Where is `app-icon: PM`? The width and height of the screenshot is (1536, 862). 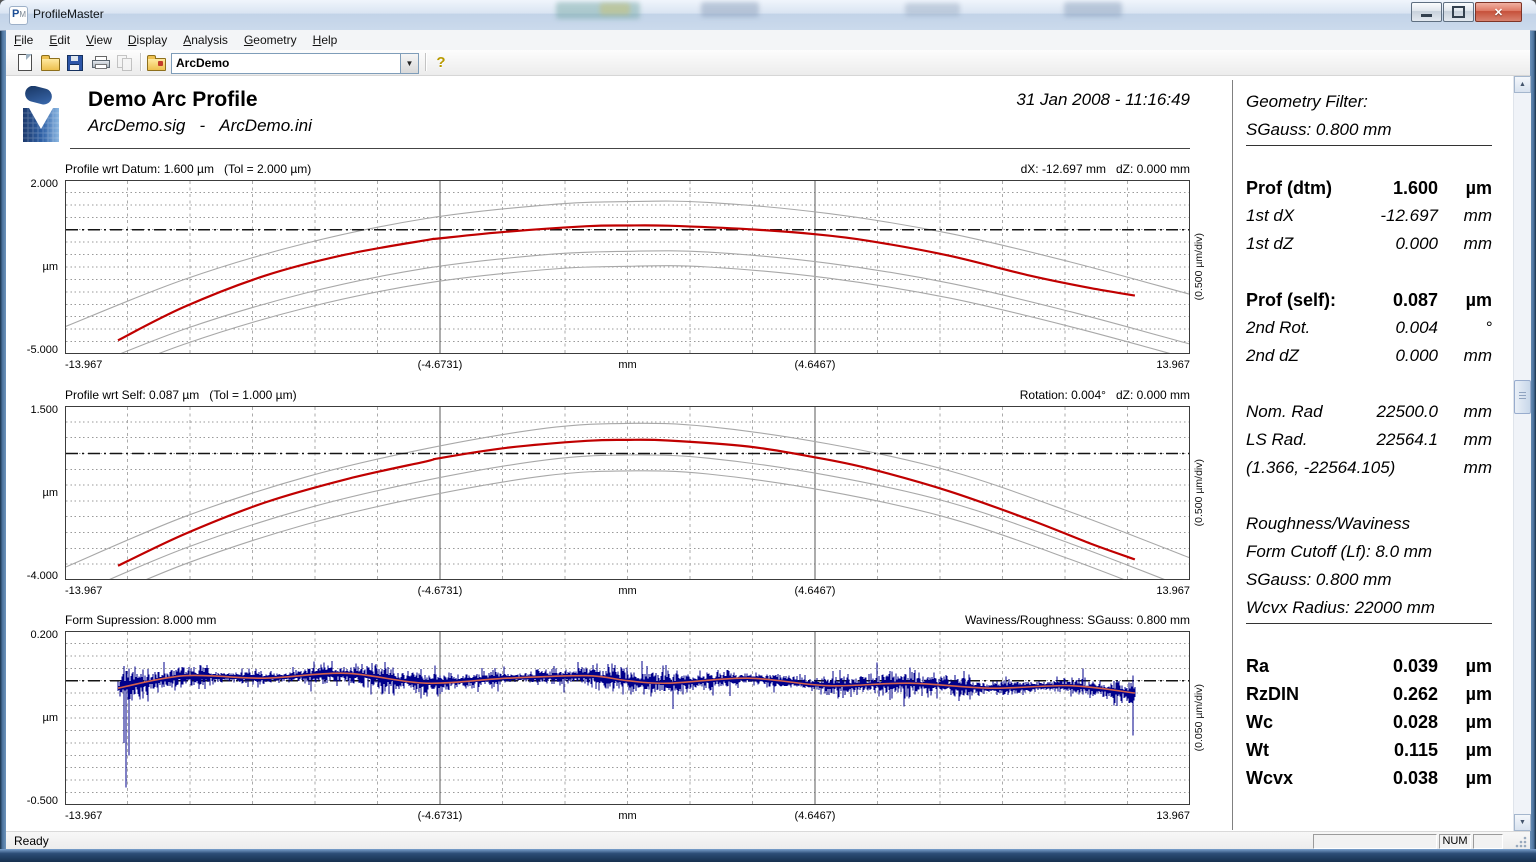
app-icon: PM is located at coordinates (18, 15).